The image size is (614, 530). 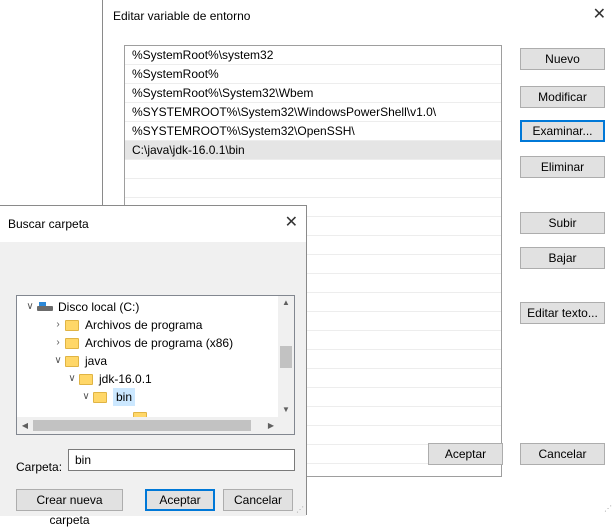 I want to click on delete-button: Eliminar, so click(x=562, y=167).